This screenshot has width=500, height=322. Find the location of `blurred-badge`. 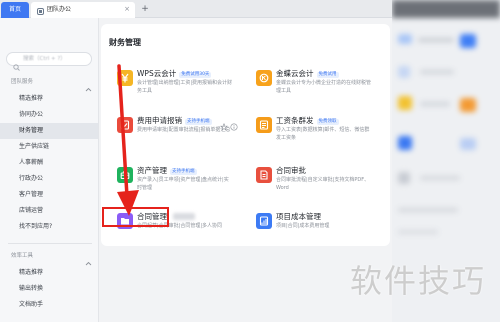

blurred-badge is located at coordinates (184, 216).